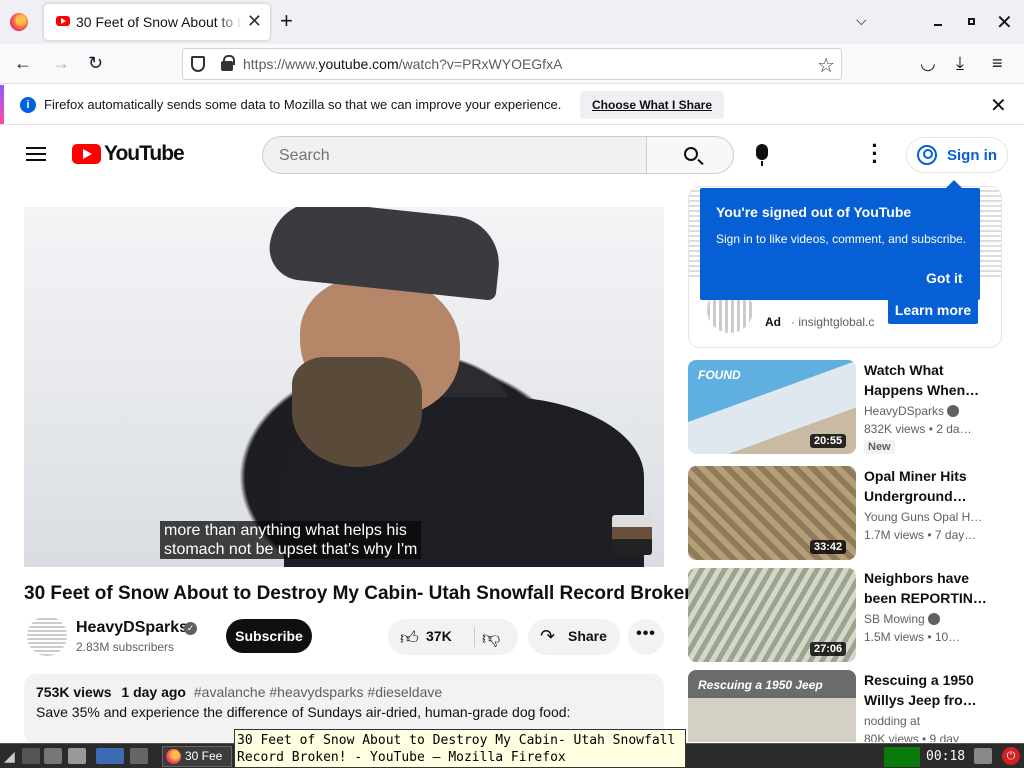  Describe the element at coordinates (23, 63) in the screenshot. I see `back-icon: ←` at that location.